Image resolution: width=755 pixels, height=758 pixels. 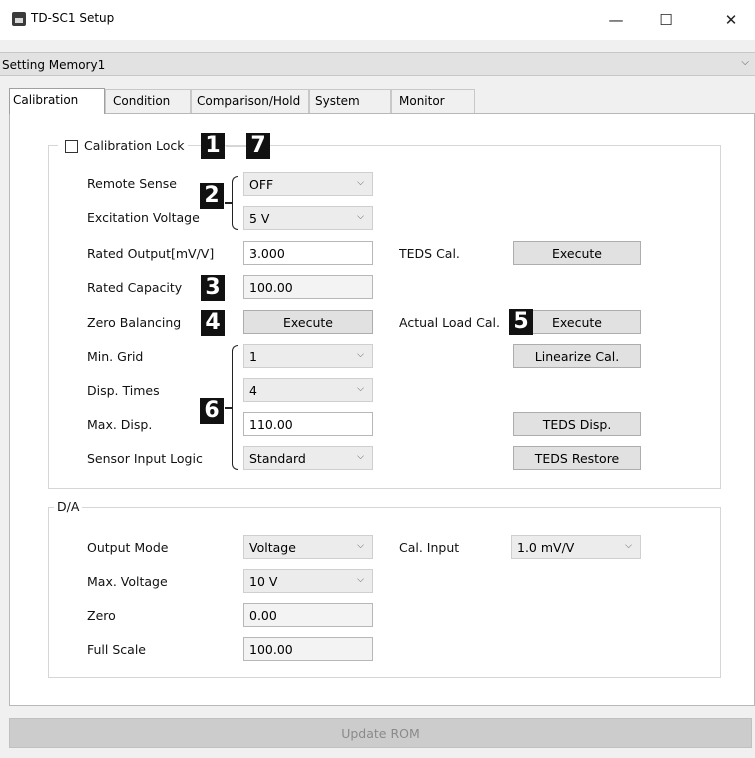 I want to click on output-mode-label: Output Mode, so click(x=128, y=547).